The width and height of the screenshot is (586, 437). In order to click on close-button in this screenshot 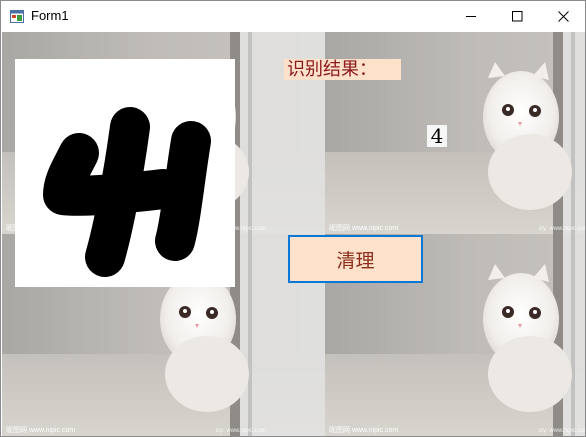, I will do `click(562, 16)`.